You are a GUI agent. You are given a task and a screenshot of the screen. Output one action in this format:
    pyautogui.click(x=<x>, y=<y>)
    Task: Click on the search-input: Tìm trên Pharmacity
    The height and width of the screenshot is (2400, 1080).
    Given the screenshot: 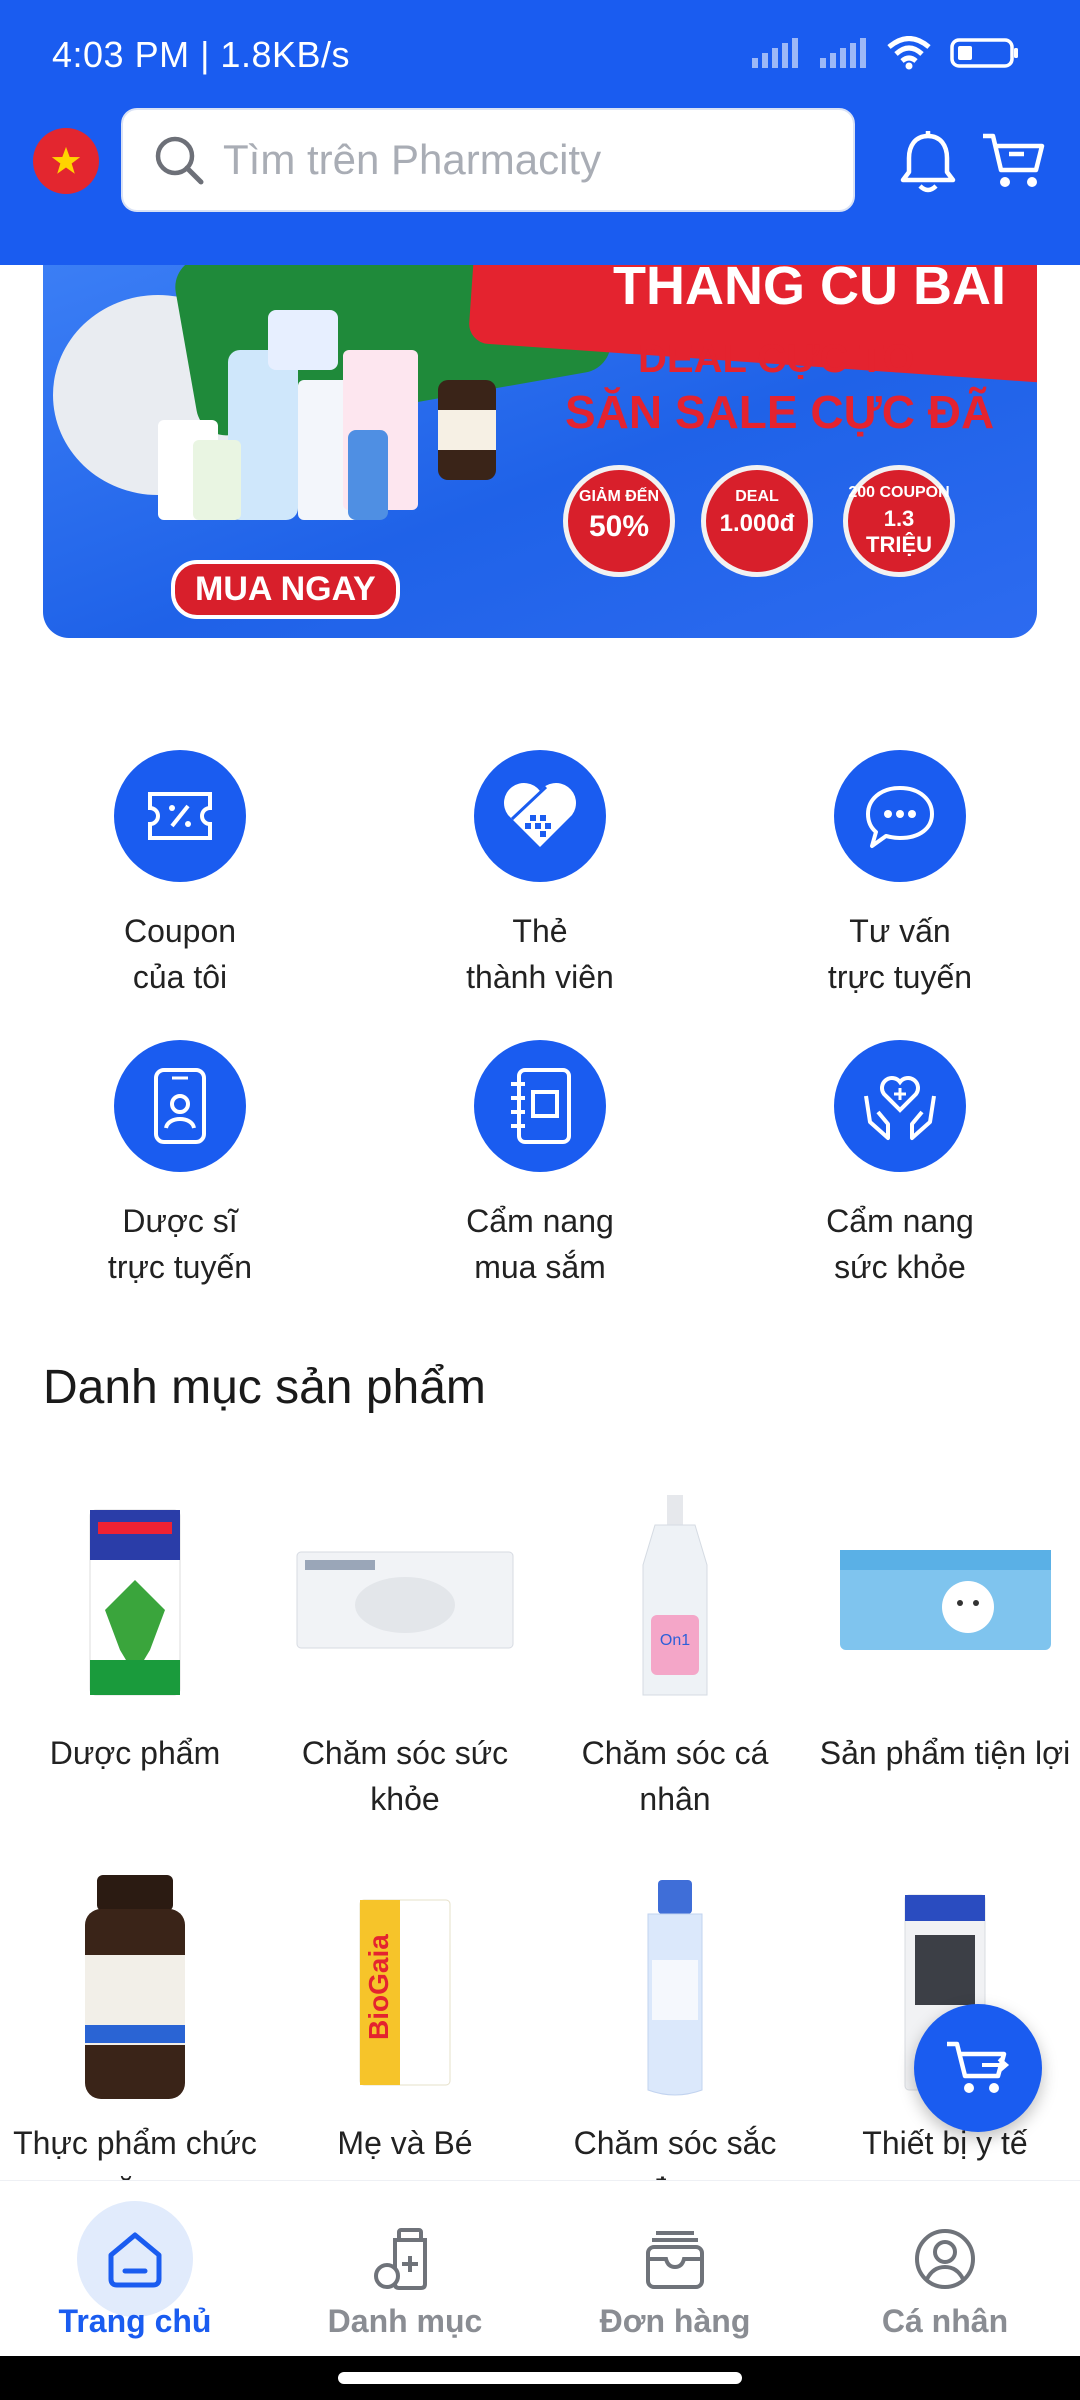 What is the action you would take?
    pyautogui.click(x=488, y=160)
    